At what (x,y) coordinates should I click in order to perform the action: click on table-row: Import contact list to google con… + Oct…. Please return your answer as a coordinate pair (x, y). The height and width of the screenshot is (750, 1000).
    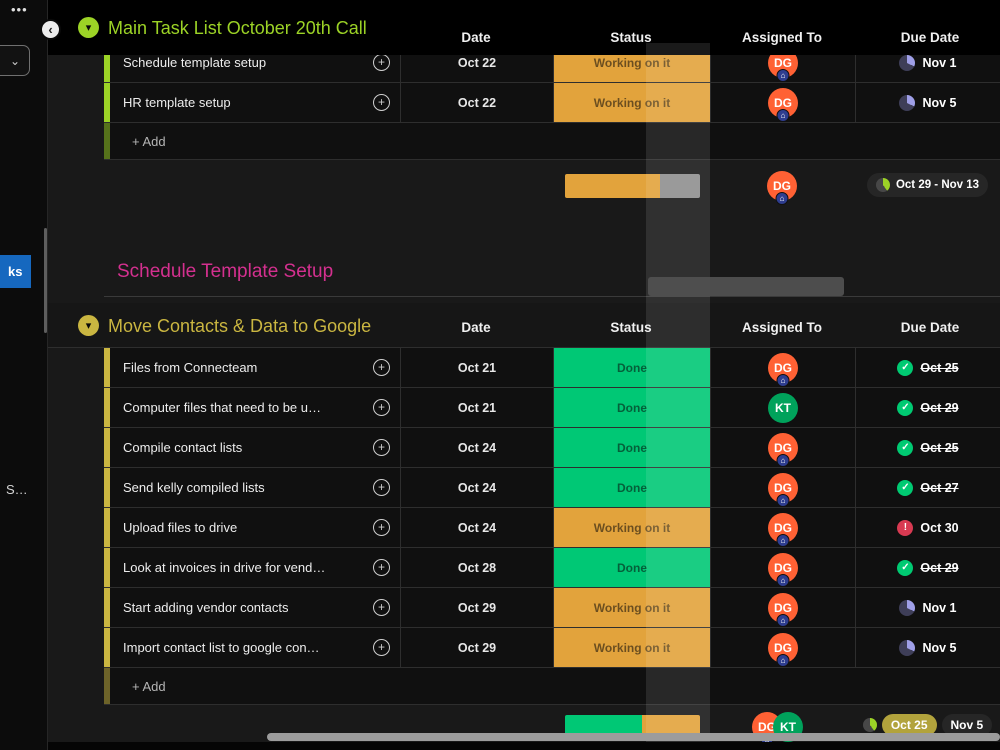
    Looking at the image, I should click on (552, 648).